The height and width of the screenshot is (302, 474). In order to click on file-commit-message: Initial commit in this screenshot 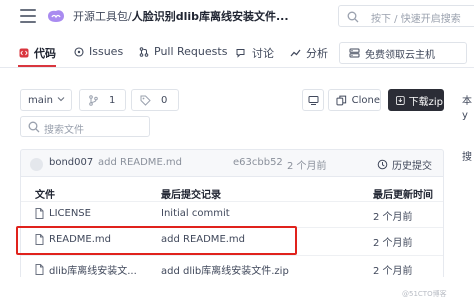, I will do `click(195, 213)`.